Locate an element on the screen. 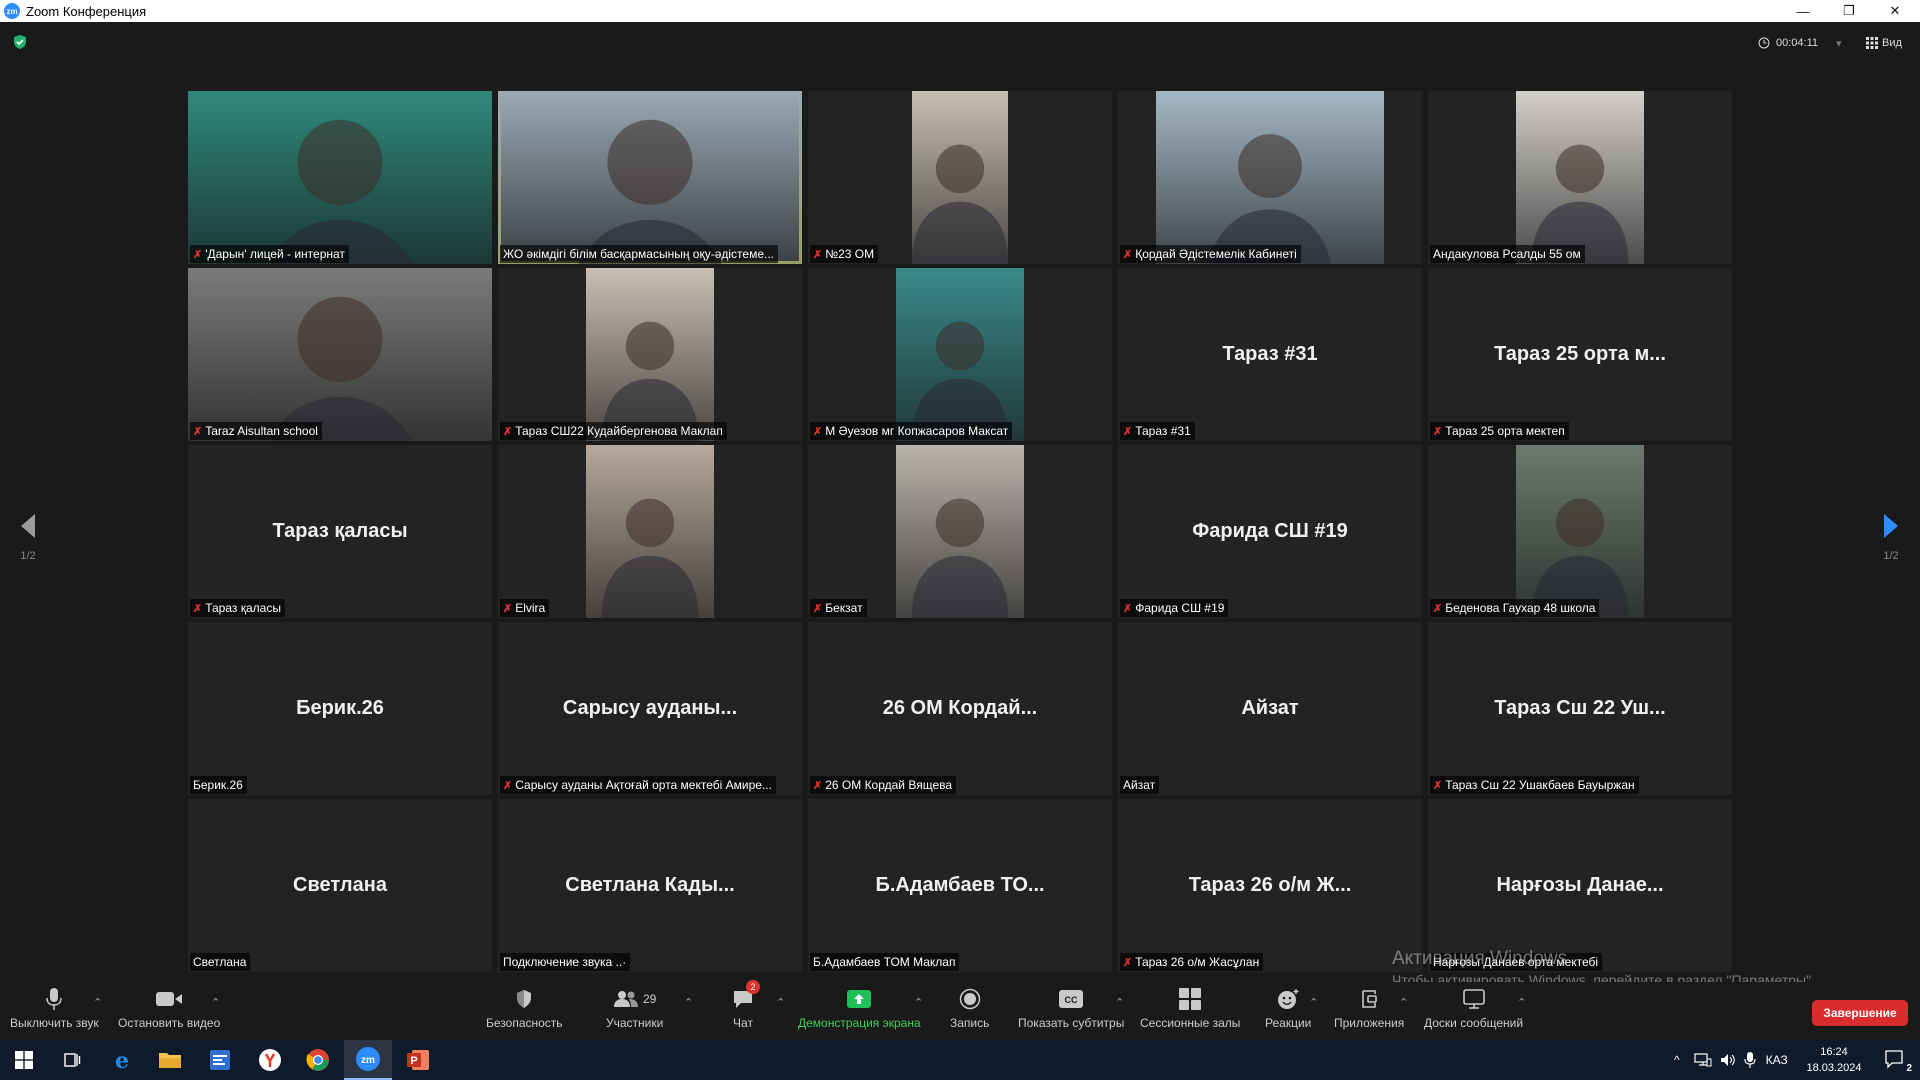 The height and width of the screenshot is (1080, 1920). participant-name-tag: ✗ Тараз 26 о/м Жасұлан is located at coordinates (1192, 962).